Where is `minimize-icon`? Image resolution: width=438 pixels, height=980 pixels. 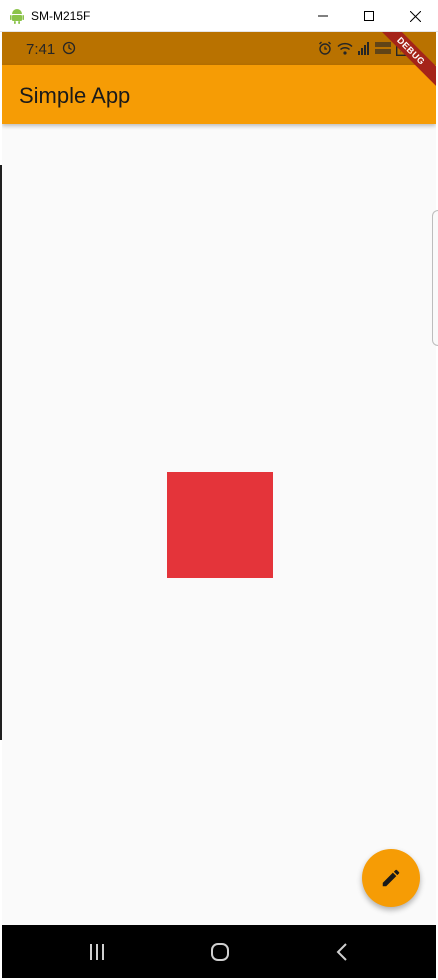 minimize-icon is located at coordinates (323, 16).